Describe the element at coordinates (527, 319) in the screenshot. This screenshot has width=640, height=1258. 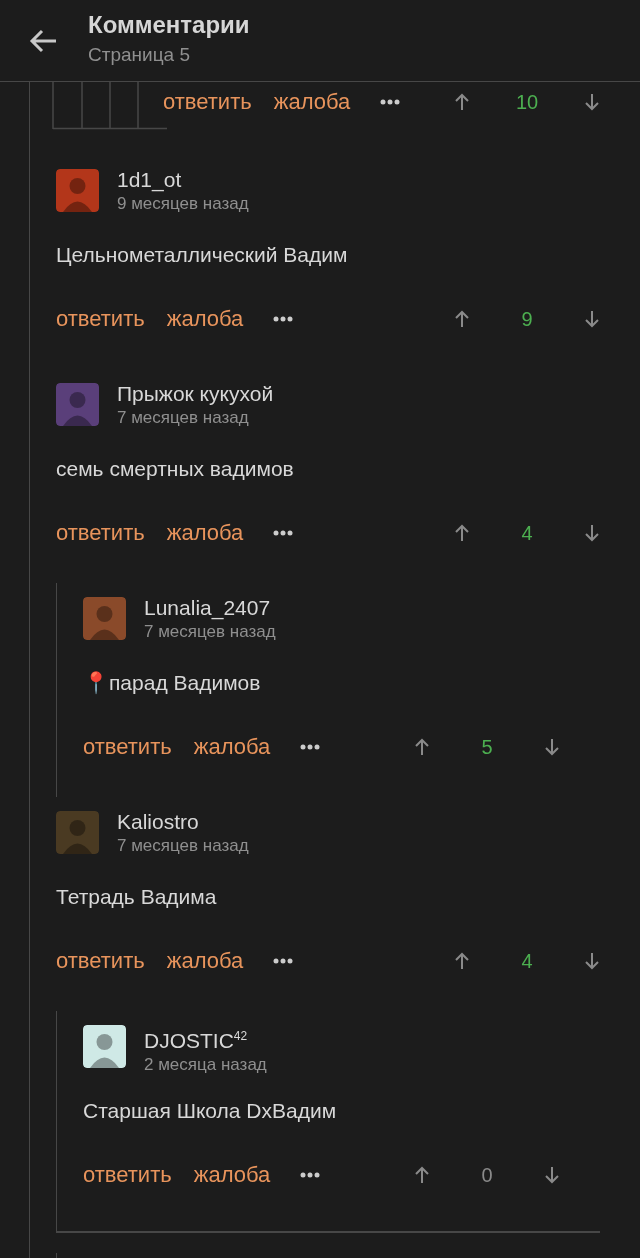
I see `score: 9` at that location.